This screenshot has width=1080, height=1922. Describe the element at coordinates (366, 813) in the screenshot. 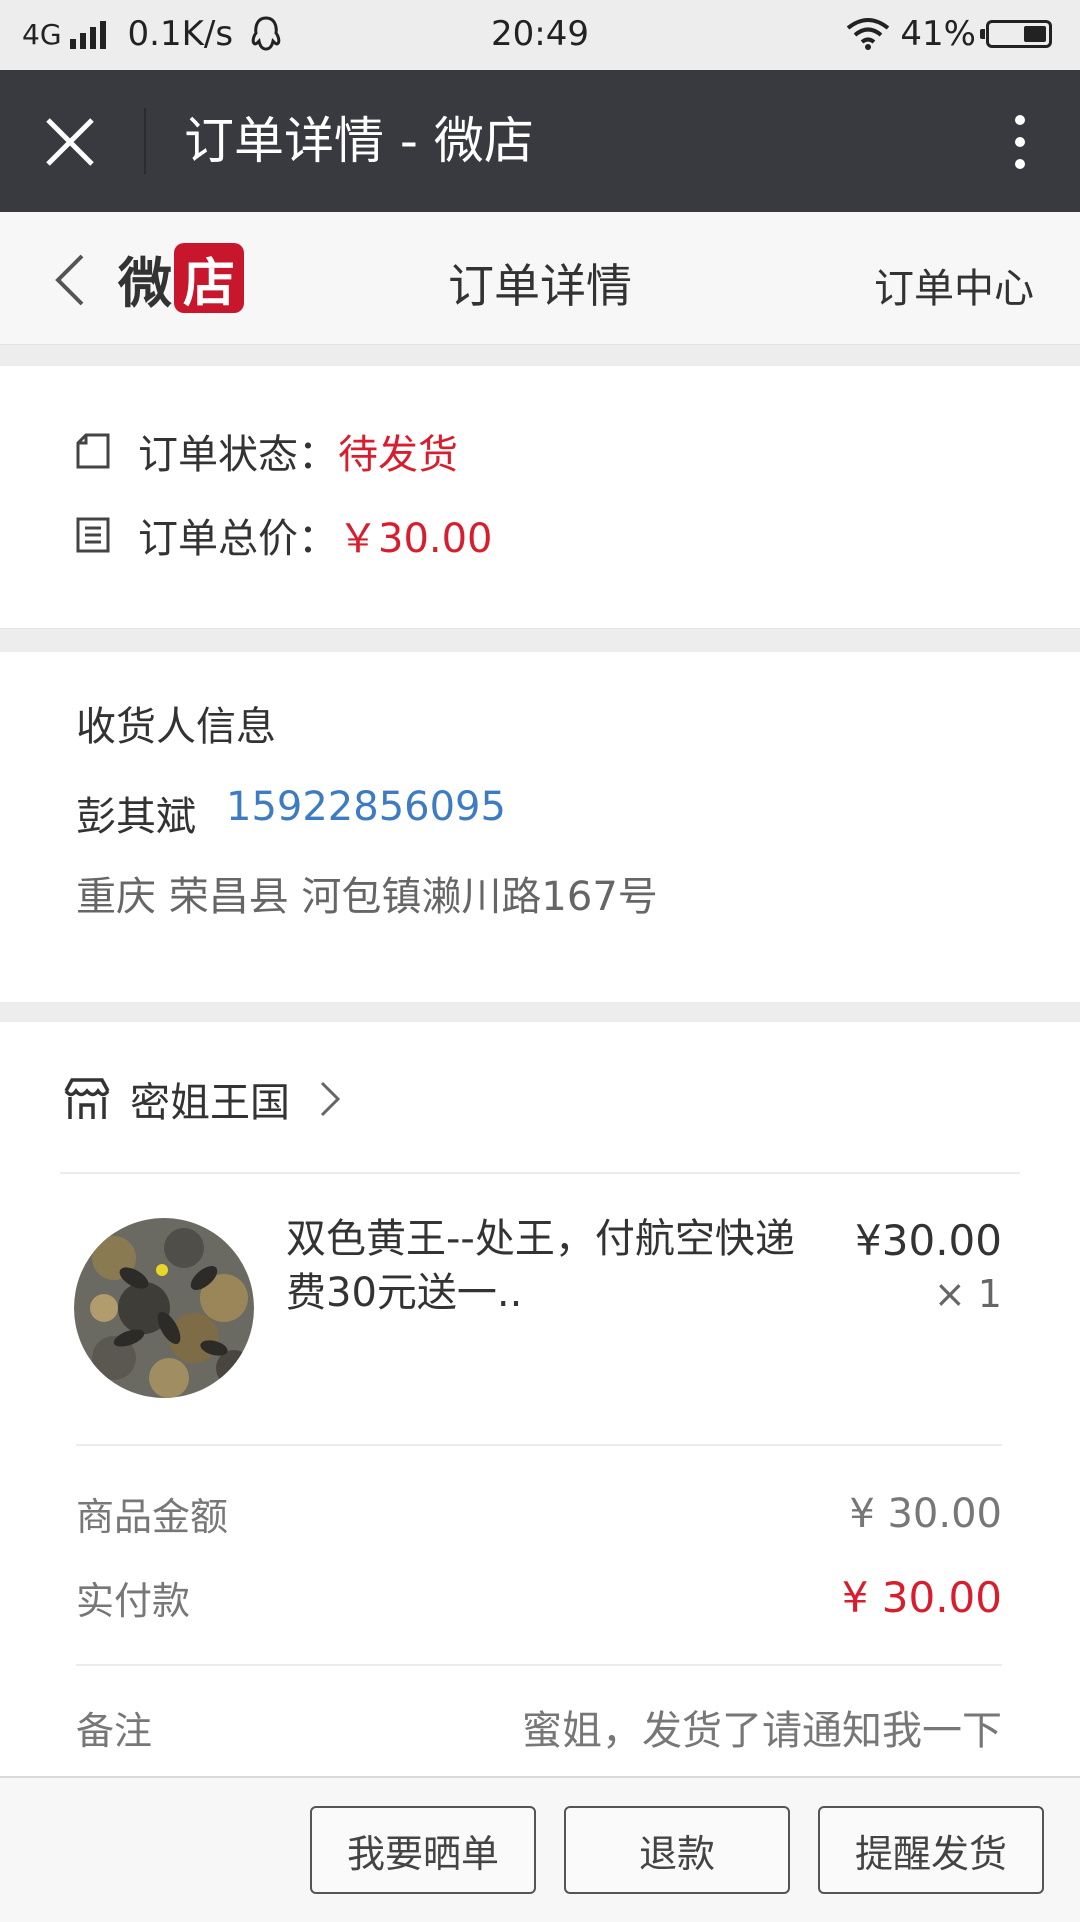

I see `receiver-phone: 15922856095` at that location.